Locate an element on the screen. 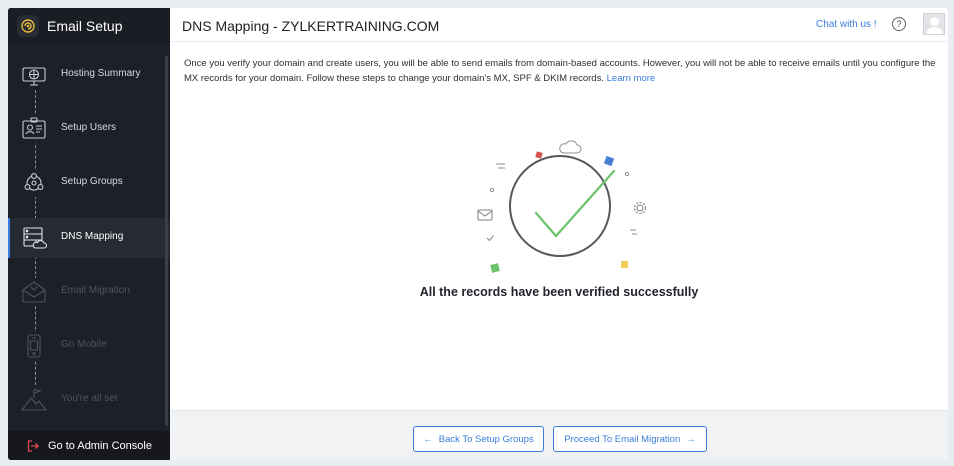 The height and width of the screenshot is (466, 954). sidebar-step-label: Setup Groups is located at coordinates (92, 181).